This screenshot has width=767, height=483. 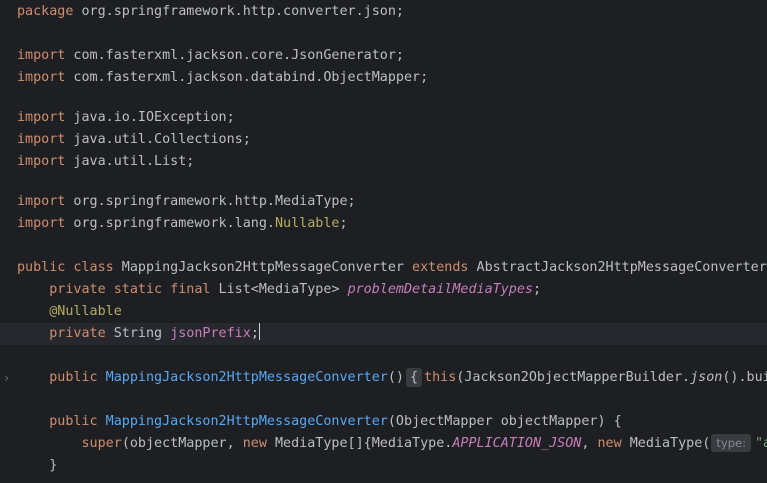 What do you see at coordinates (259, 331) in the screenshot?
I see `text-caret` at bounding box center [259, 331].